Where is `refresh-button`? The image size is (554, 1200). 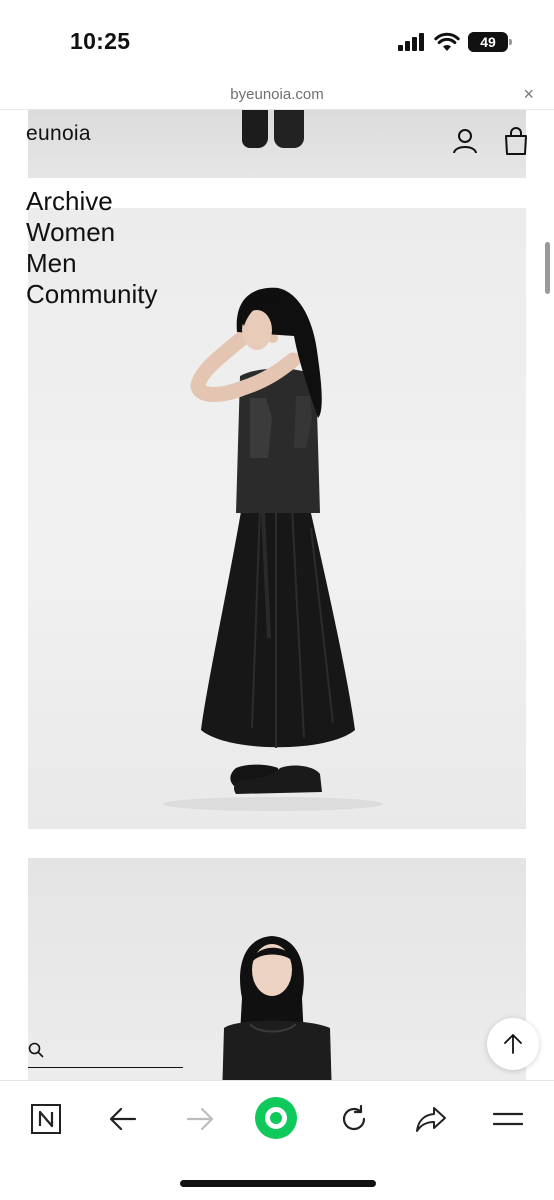 refresh-button is located at coordinates (354, 1119).